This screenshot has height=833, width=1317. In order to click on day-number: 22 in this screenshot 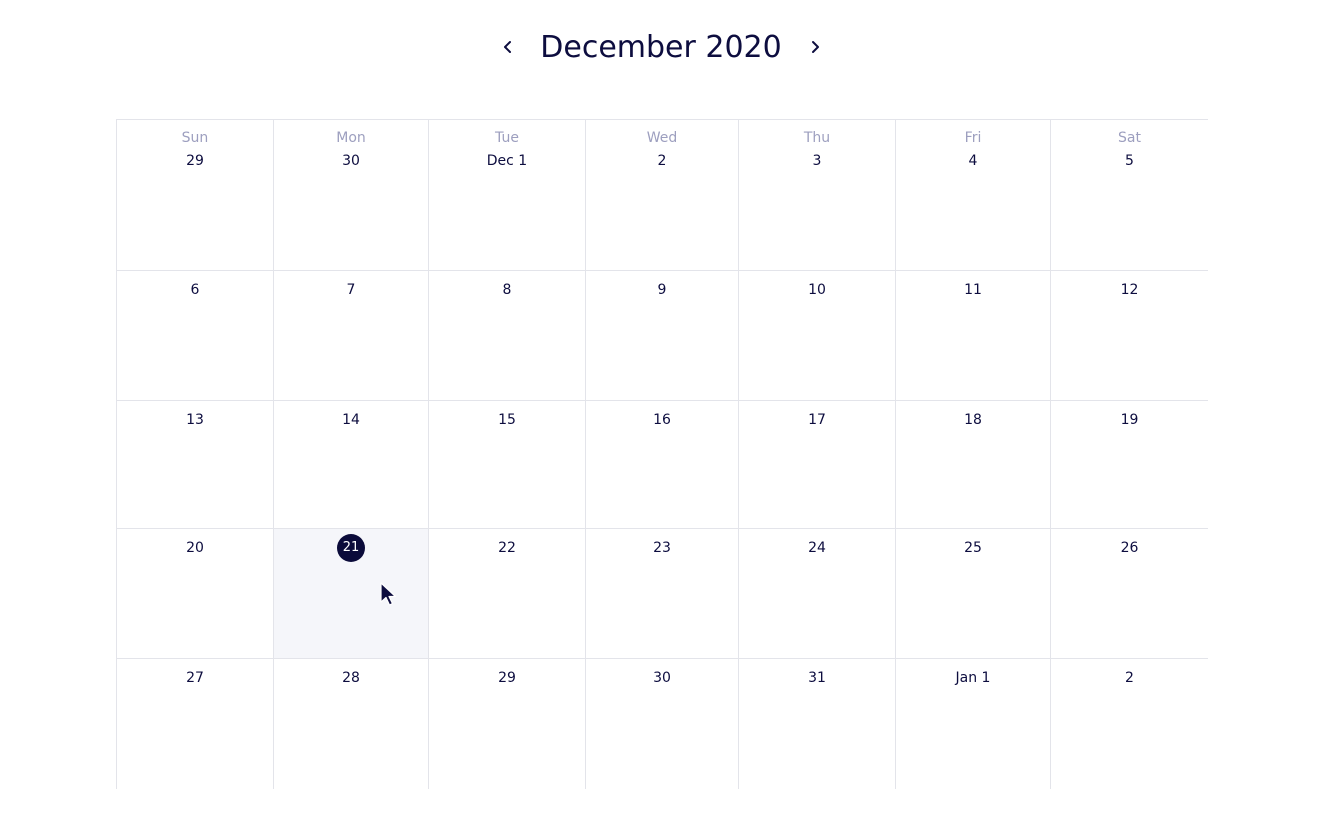, I will do `click(507, 548)`.